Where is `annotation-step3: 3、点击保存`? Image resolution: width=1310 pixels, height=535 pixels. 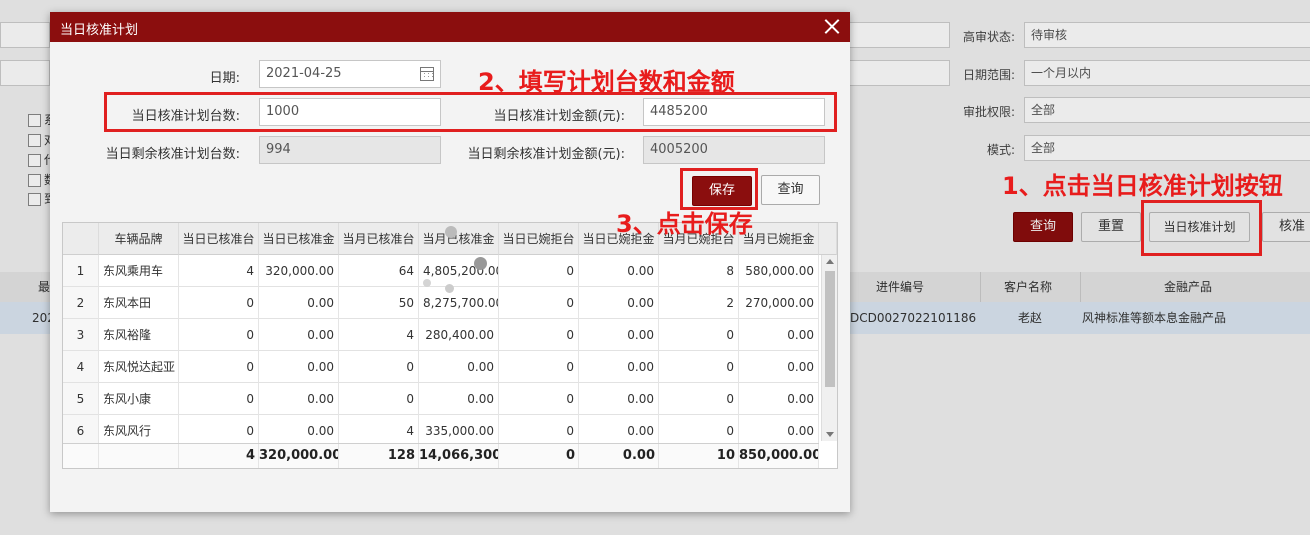 annotation-step3: 3、点击保存 is located at coordinates (684, 224).